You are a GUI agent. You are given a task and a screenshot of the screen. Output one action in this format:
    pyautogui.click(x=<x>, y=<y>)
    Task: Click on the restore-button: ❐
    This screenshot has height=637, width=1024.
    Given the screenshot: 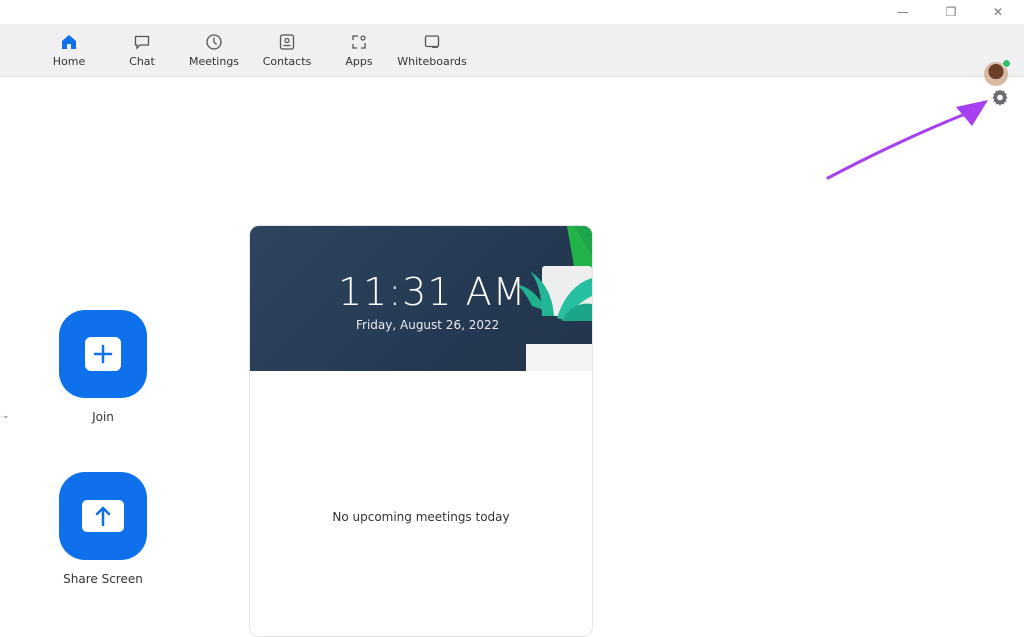 What is the action you would take?
    pyautogui.click(x=951, y=12)
    